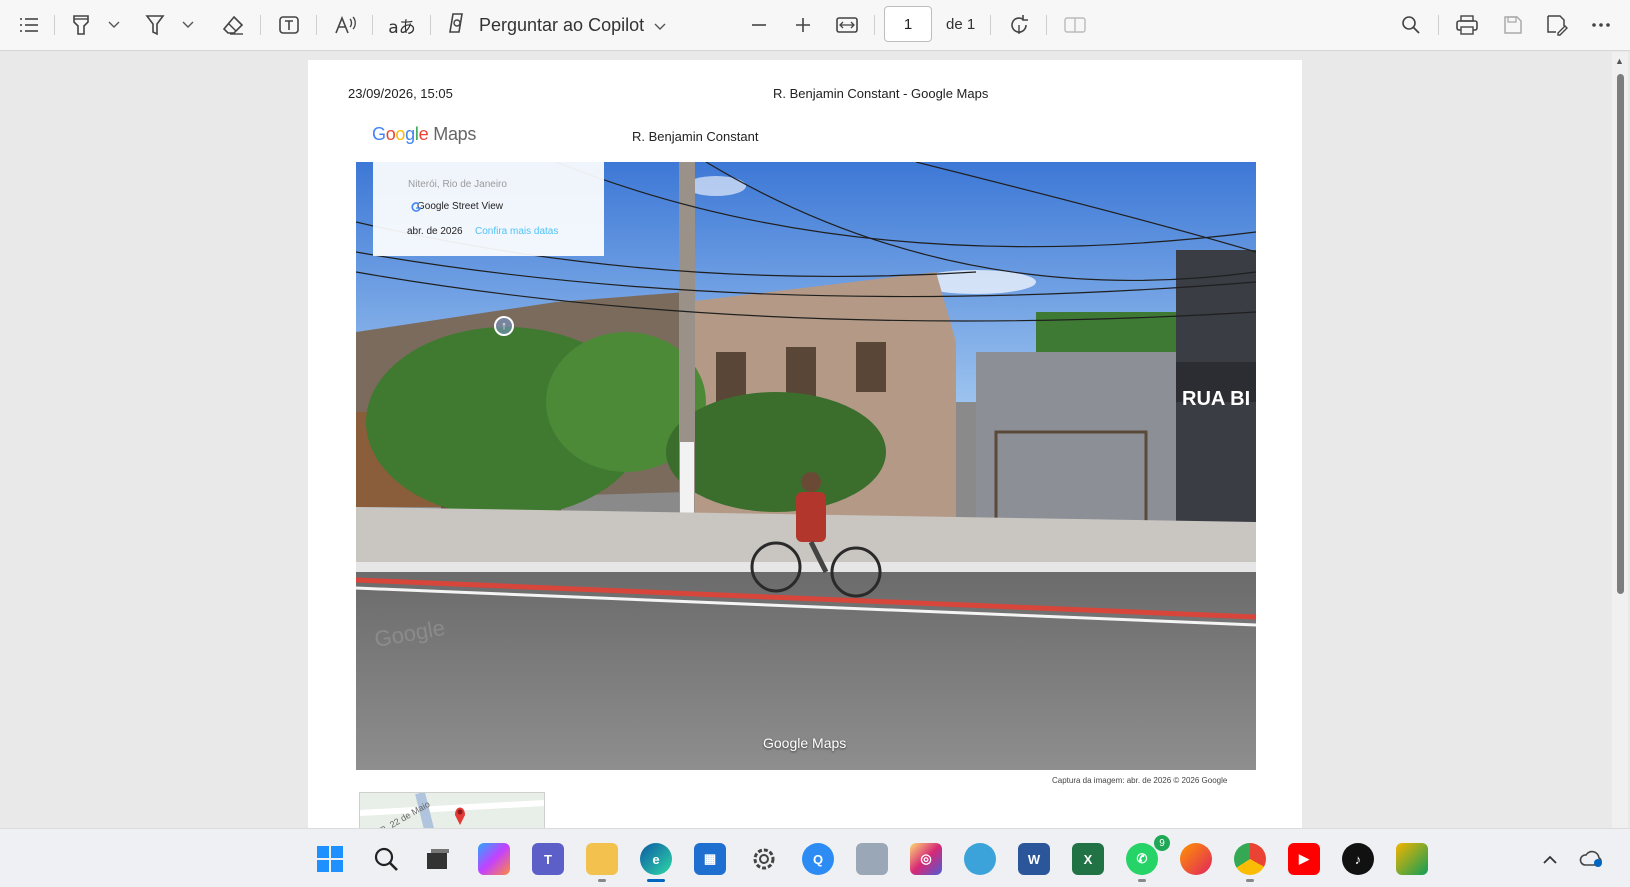 The image size is (1630, 887). I want to click on show-hidden-icons-chevron-icon, so click(1550, 859).